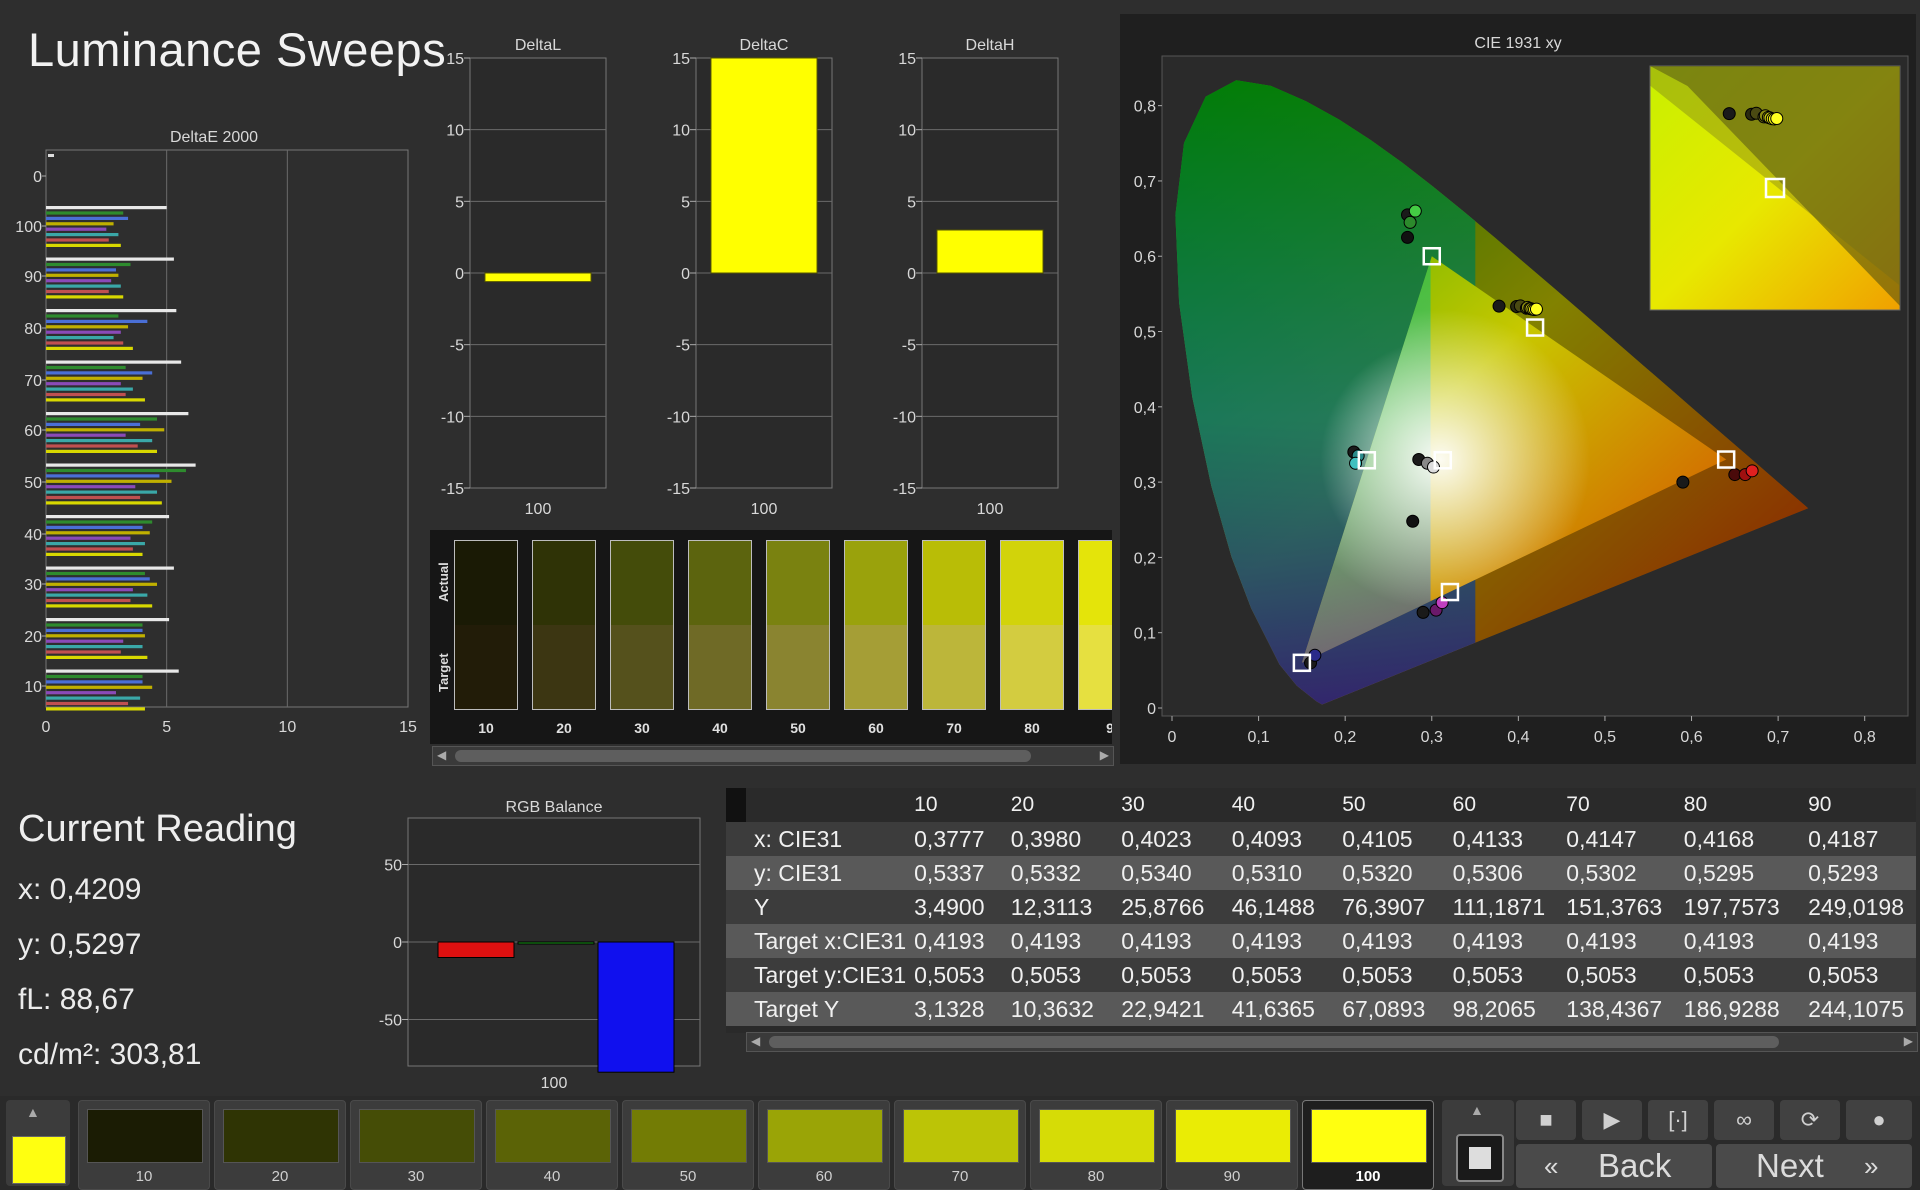 The width and height of the screenshot is (1920, 1190). What do you see at coordinates (443, 582) in the screenshot?
I see `actual-label: Actual` at bounding box center [443, 582].